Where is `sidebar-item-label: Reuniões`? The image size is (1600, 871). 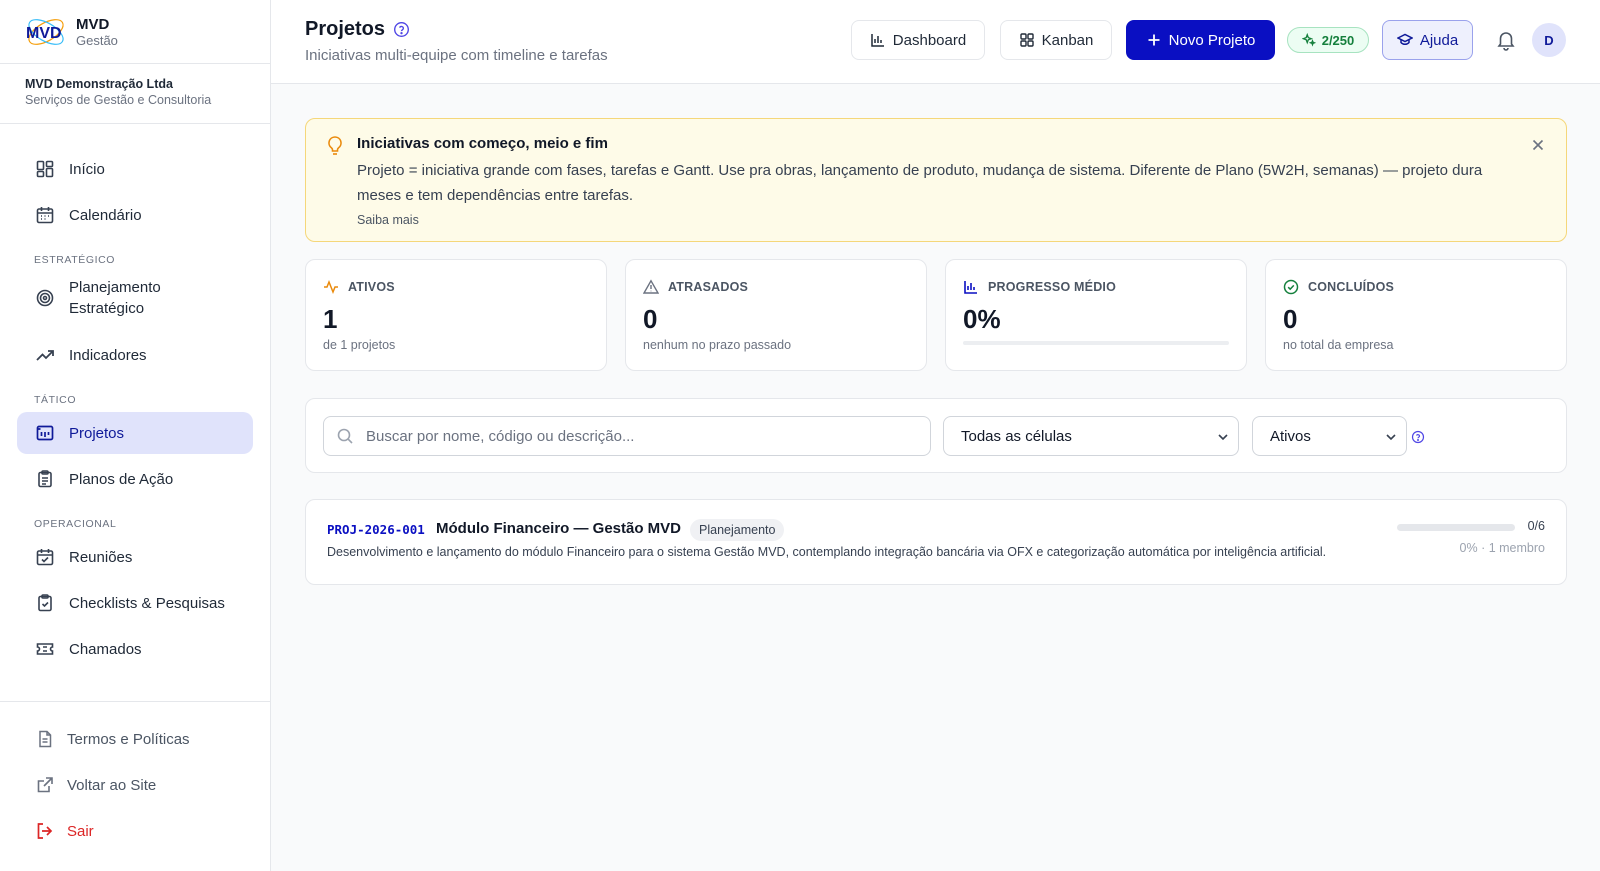 sidebar-item-label: Reuniões is located at coordinates (101, 557).